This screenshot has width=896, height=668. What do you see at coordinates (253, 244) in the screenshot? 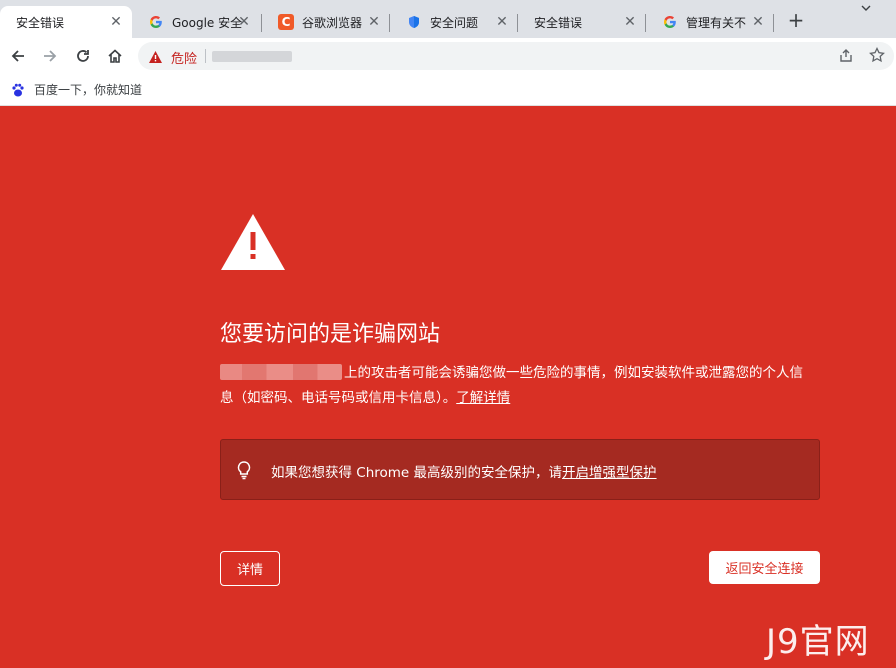
I see `warning-triangle-icon` at bounding box center [253, 244].